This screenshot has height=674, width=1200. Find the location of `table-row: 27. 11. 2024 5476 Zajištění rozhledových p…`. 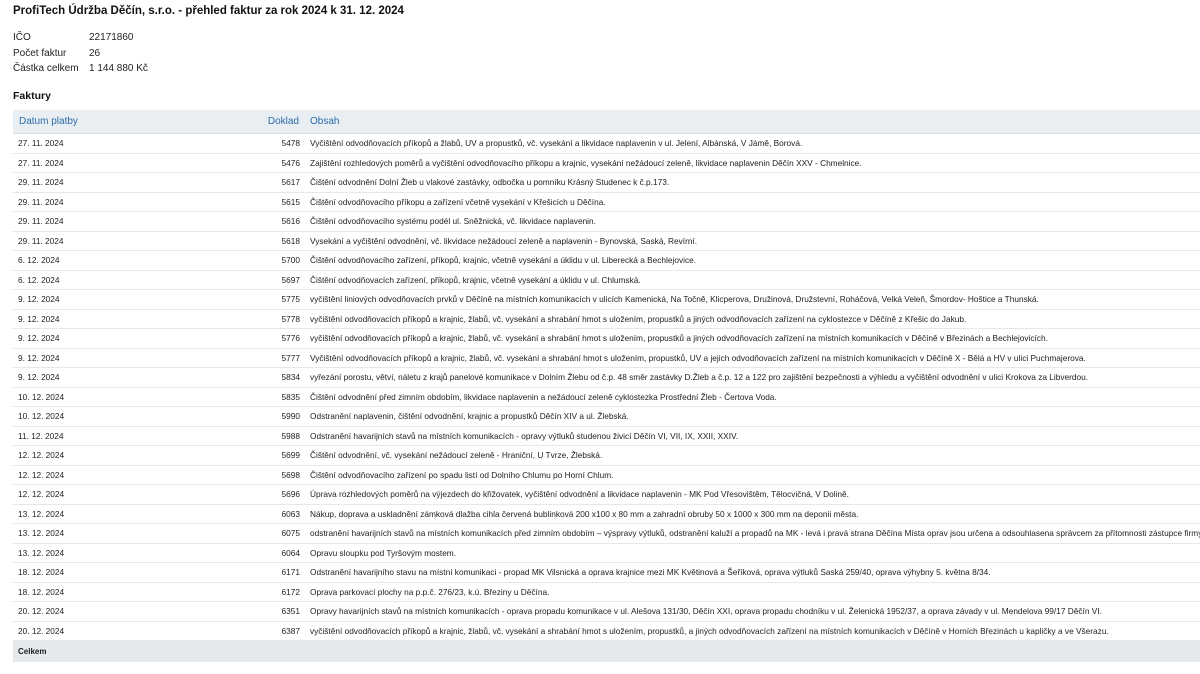

table-row: 27. 11. 2024 5476 Zajištění rozhledových p… is located at coordinates (606, 163).